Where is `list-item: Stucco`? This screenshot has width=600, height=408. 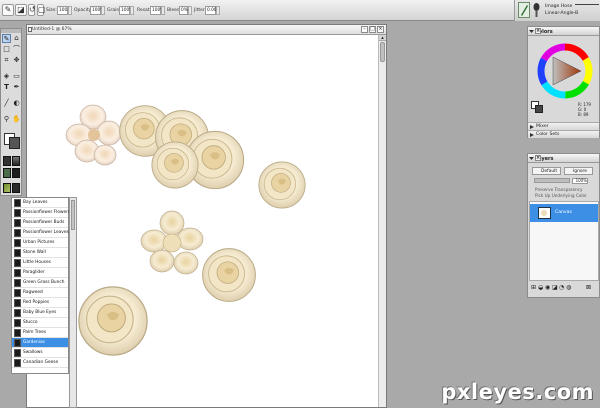
list-item: Stucco is located at coordinates (40, 323).